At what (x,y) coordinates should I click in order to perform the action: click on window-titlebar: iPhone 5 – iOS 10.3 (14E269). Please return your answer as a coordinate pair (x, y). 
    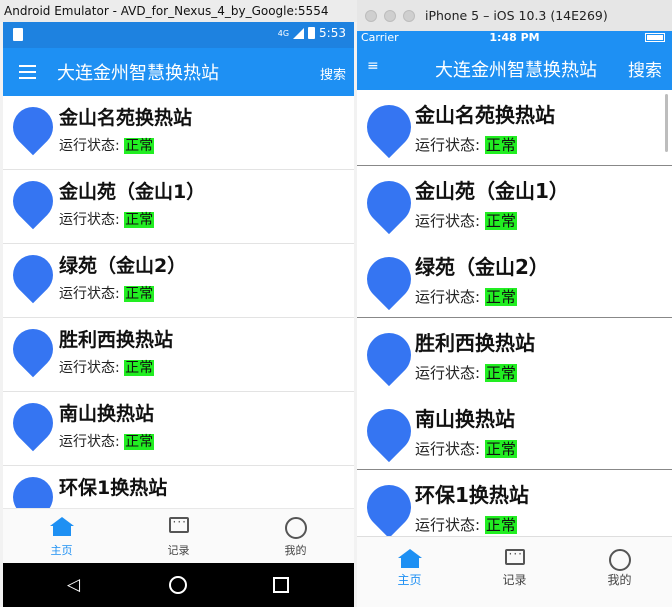
    Looking at the image, I should click on (514, 16).